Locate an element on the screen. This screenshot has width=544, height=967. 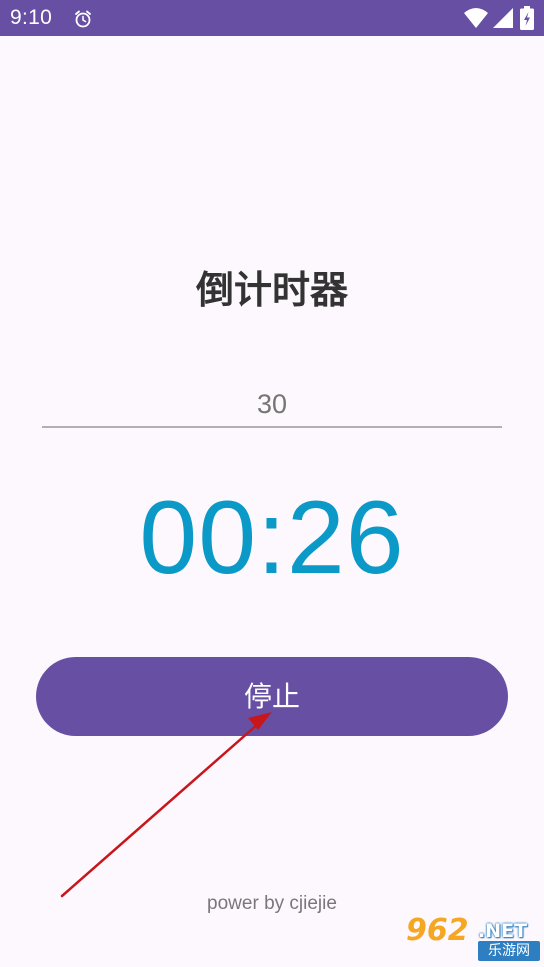
battery-charging-icon is located at coordinates (527, 18).